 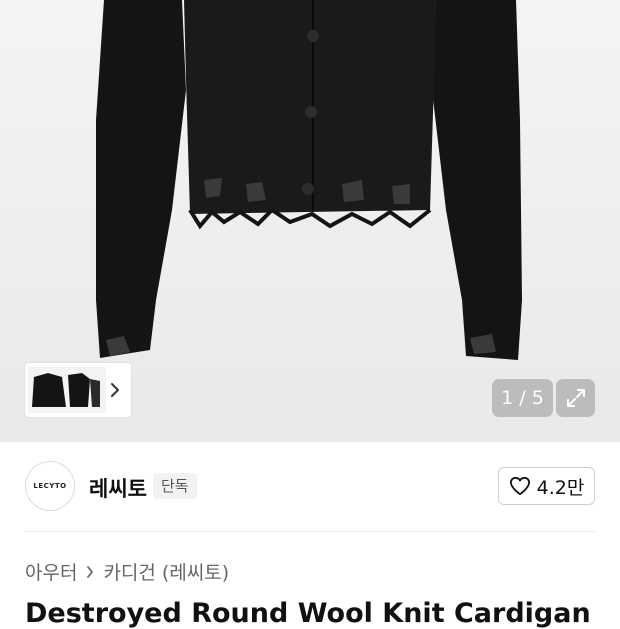 What do you see at coordinates (519, 486) in the screenshot?
I see `heart-icon` at bounding box center [519, 486].